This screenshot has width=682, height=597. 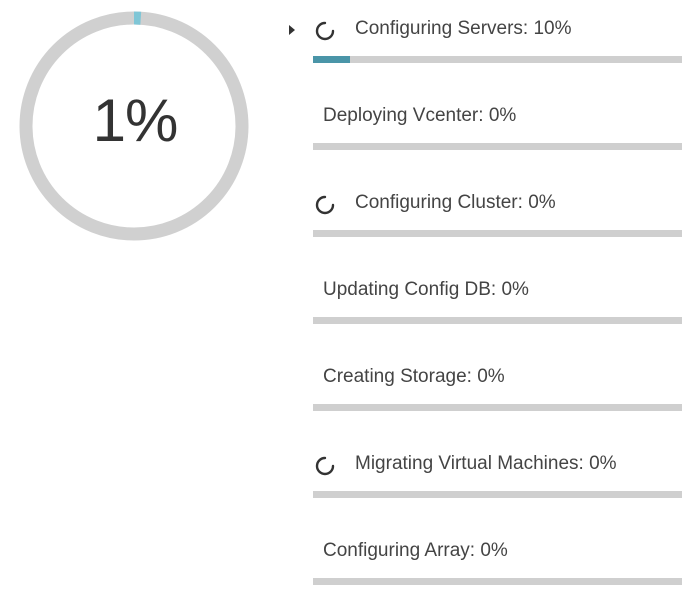 I want to click on task-label: Configuring Array: 0%, so click(x=415, y=550).